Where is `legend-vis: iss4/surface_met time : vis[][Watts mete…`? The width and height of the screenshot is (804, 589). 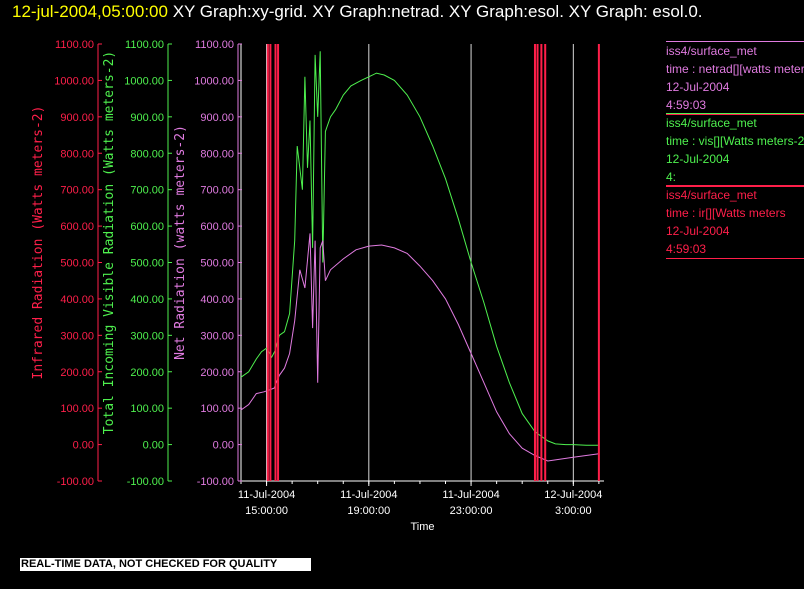
legend-vis: iss4/surface_met time : vis[][Watts mete… is located at coordinates (735, 150).